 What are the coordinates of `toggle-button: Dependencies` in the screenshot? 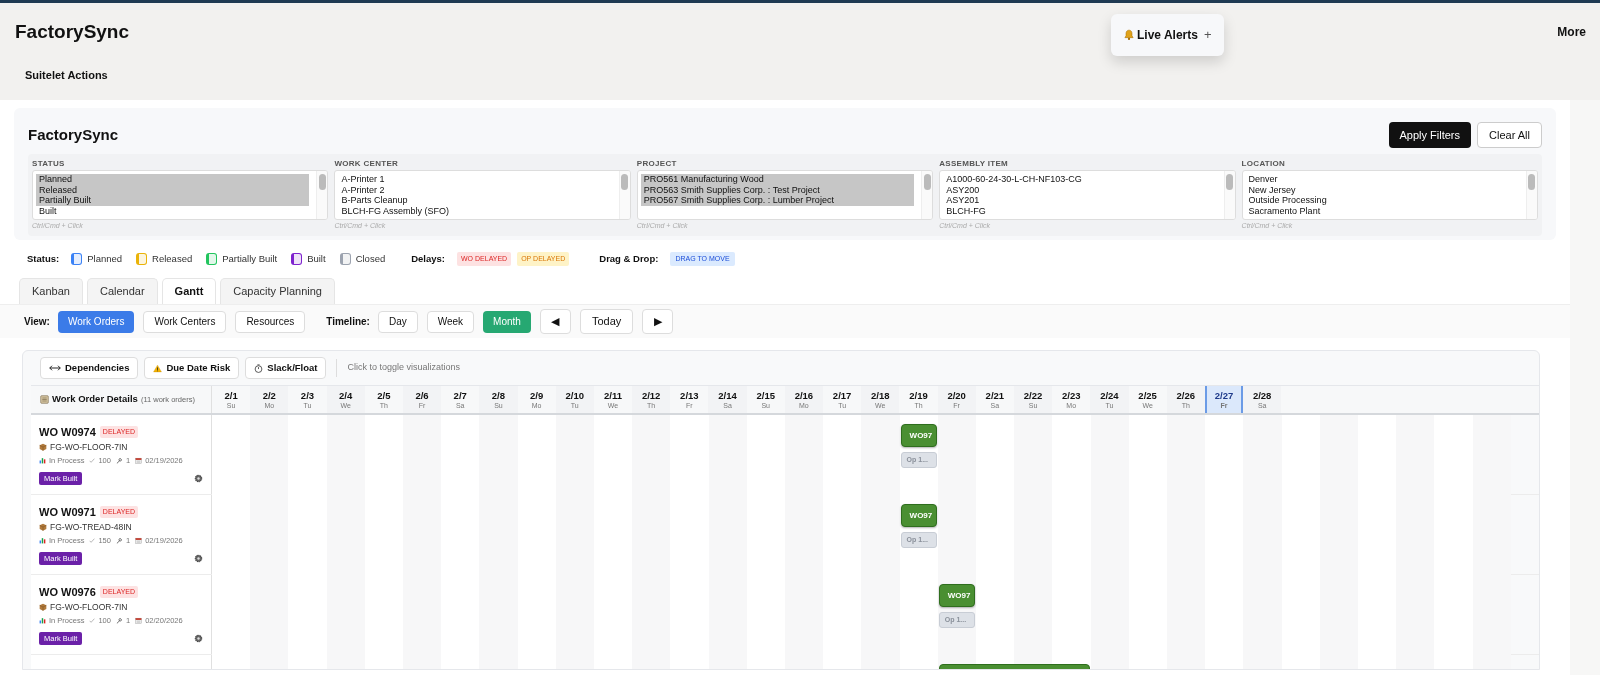 It's located at (89, 368).